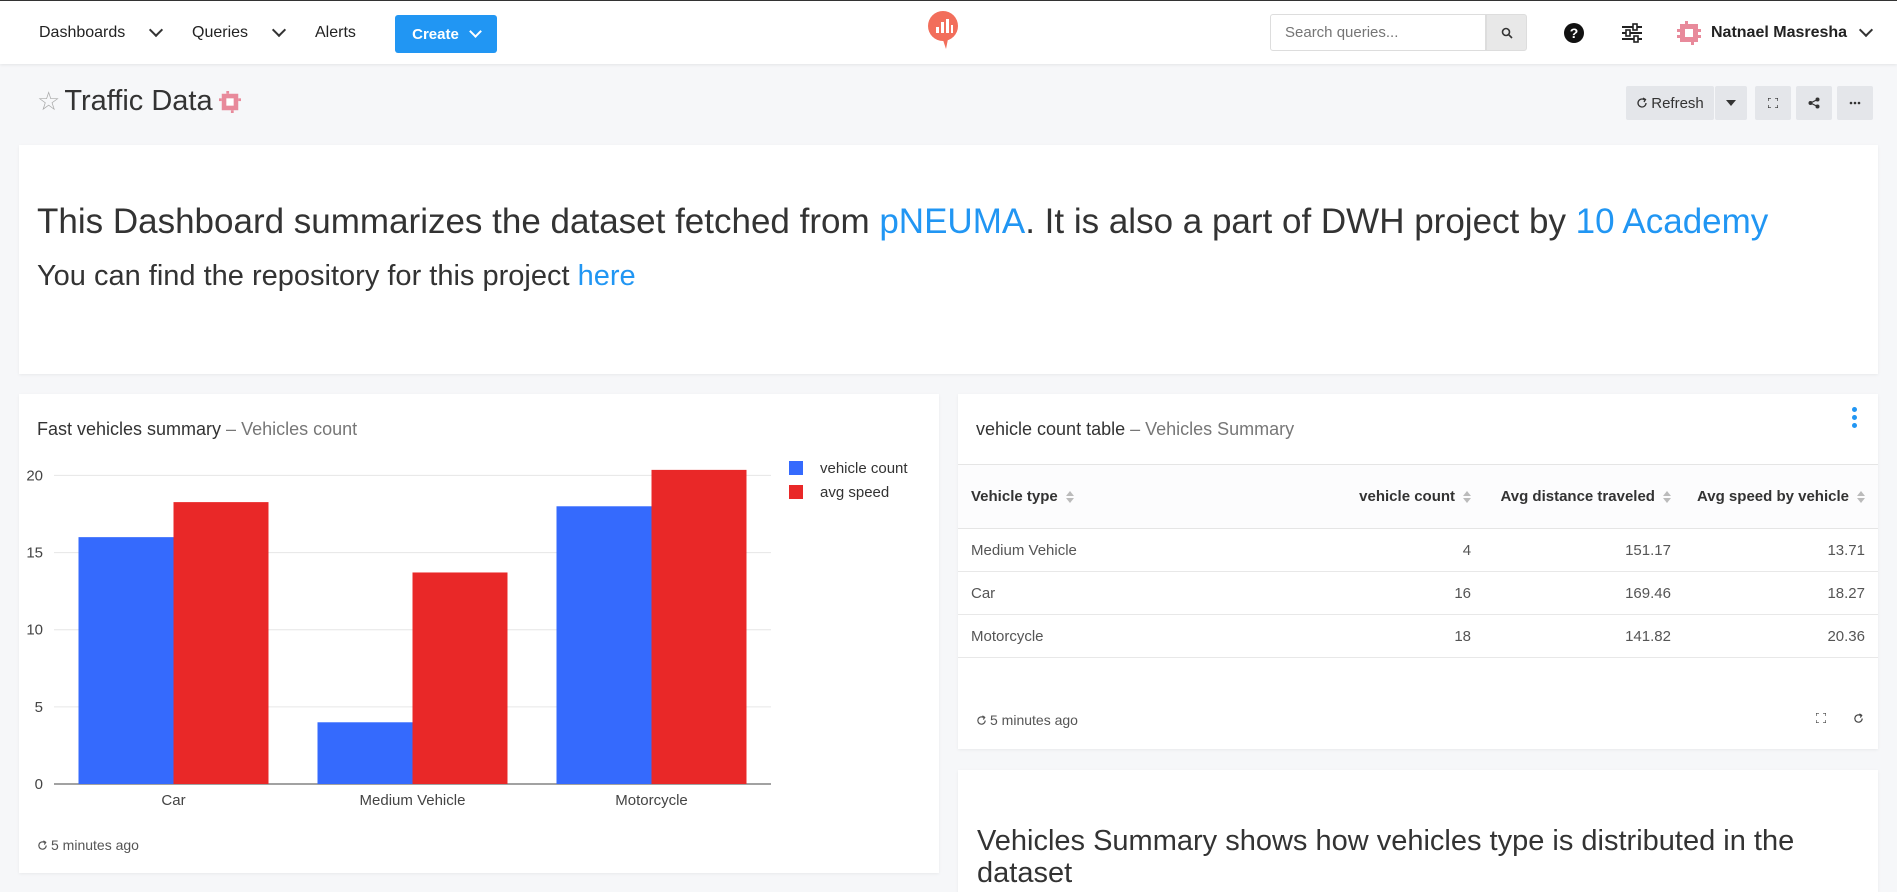  What do you see at coordinates (220, 32) in the screenshot?
I see `nav-queries-label: Queries` at bounding box center [220, 32].